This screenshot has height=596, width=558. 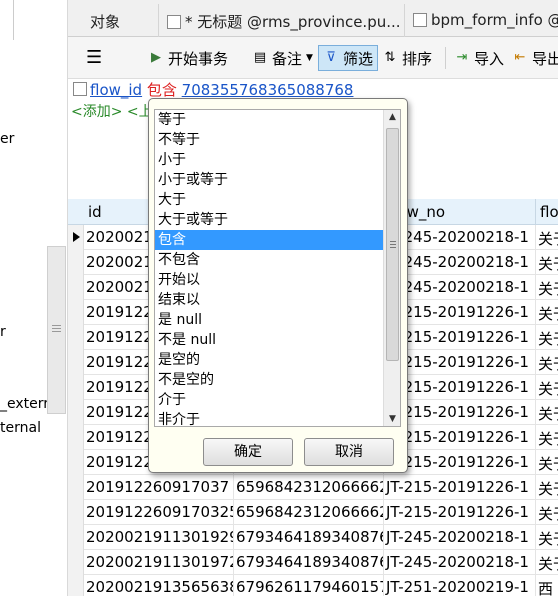 I want to click on operator-option: 不是空的, so click(x=269, y=380).